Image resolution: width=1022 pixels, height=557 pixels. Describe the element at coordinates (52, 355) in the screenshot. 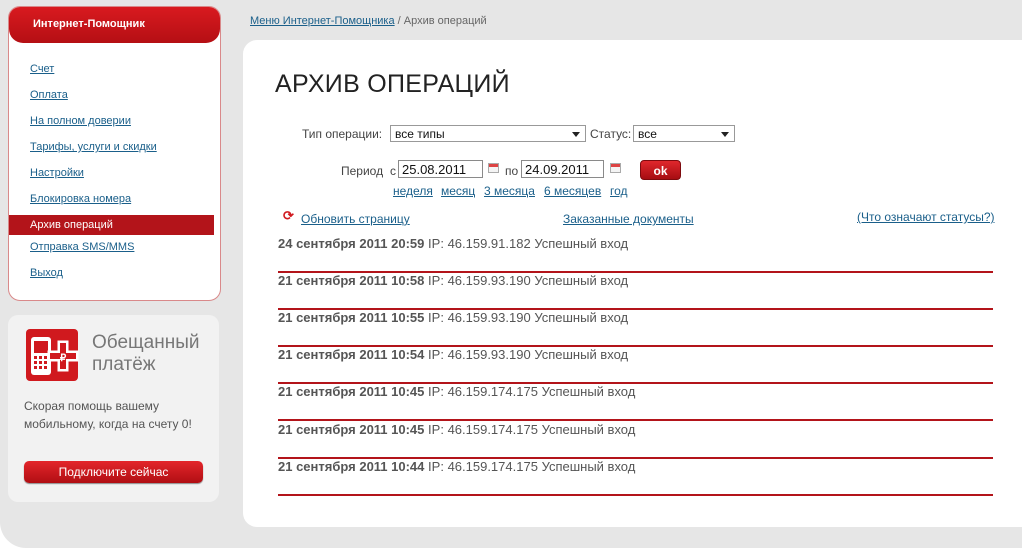

I see `phone-plus-icon: ₽` at that location.